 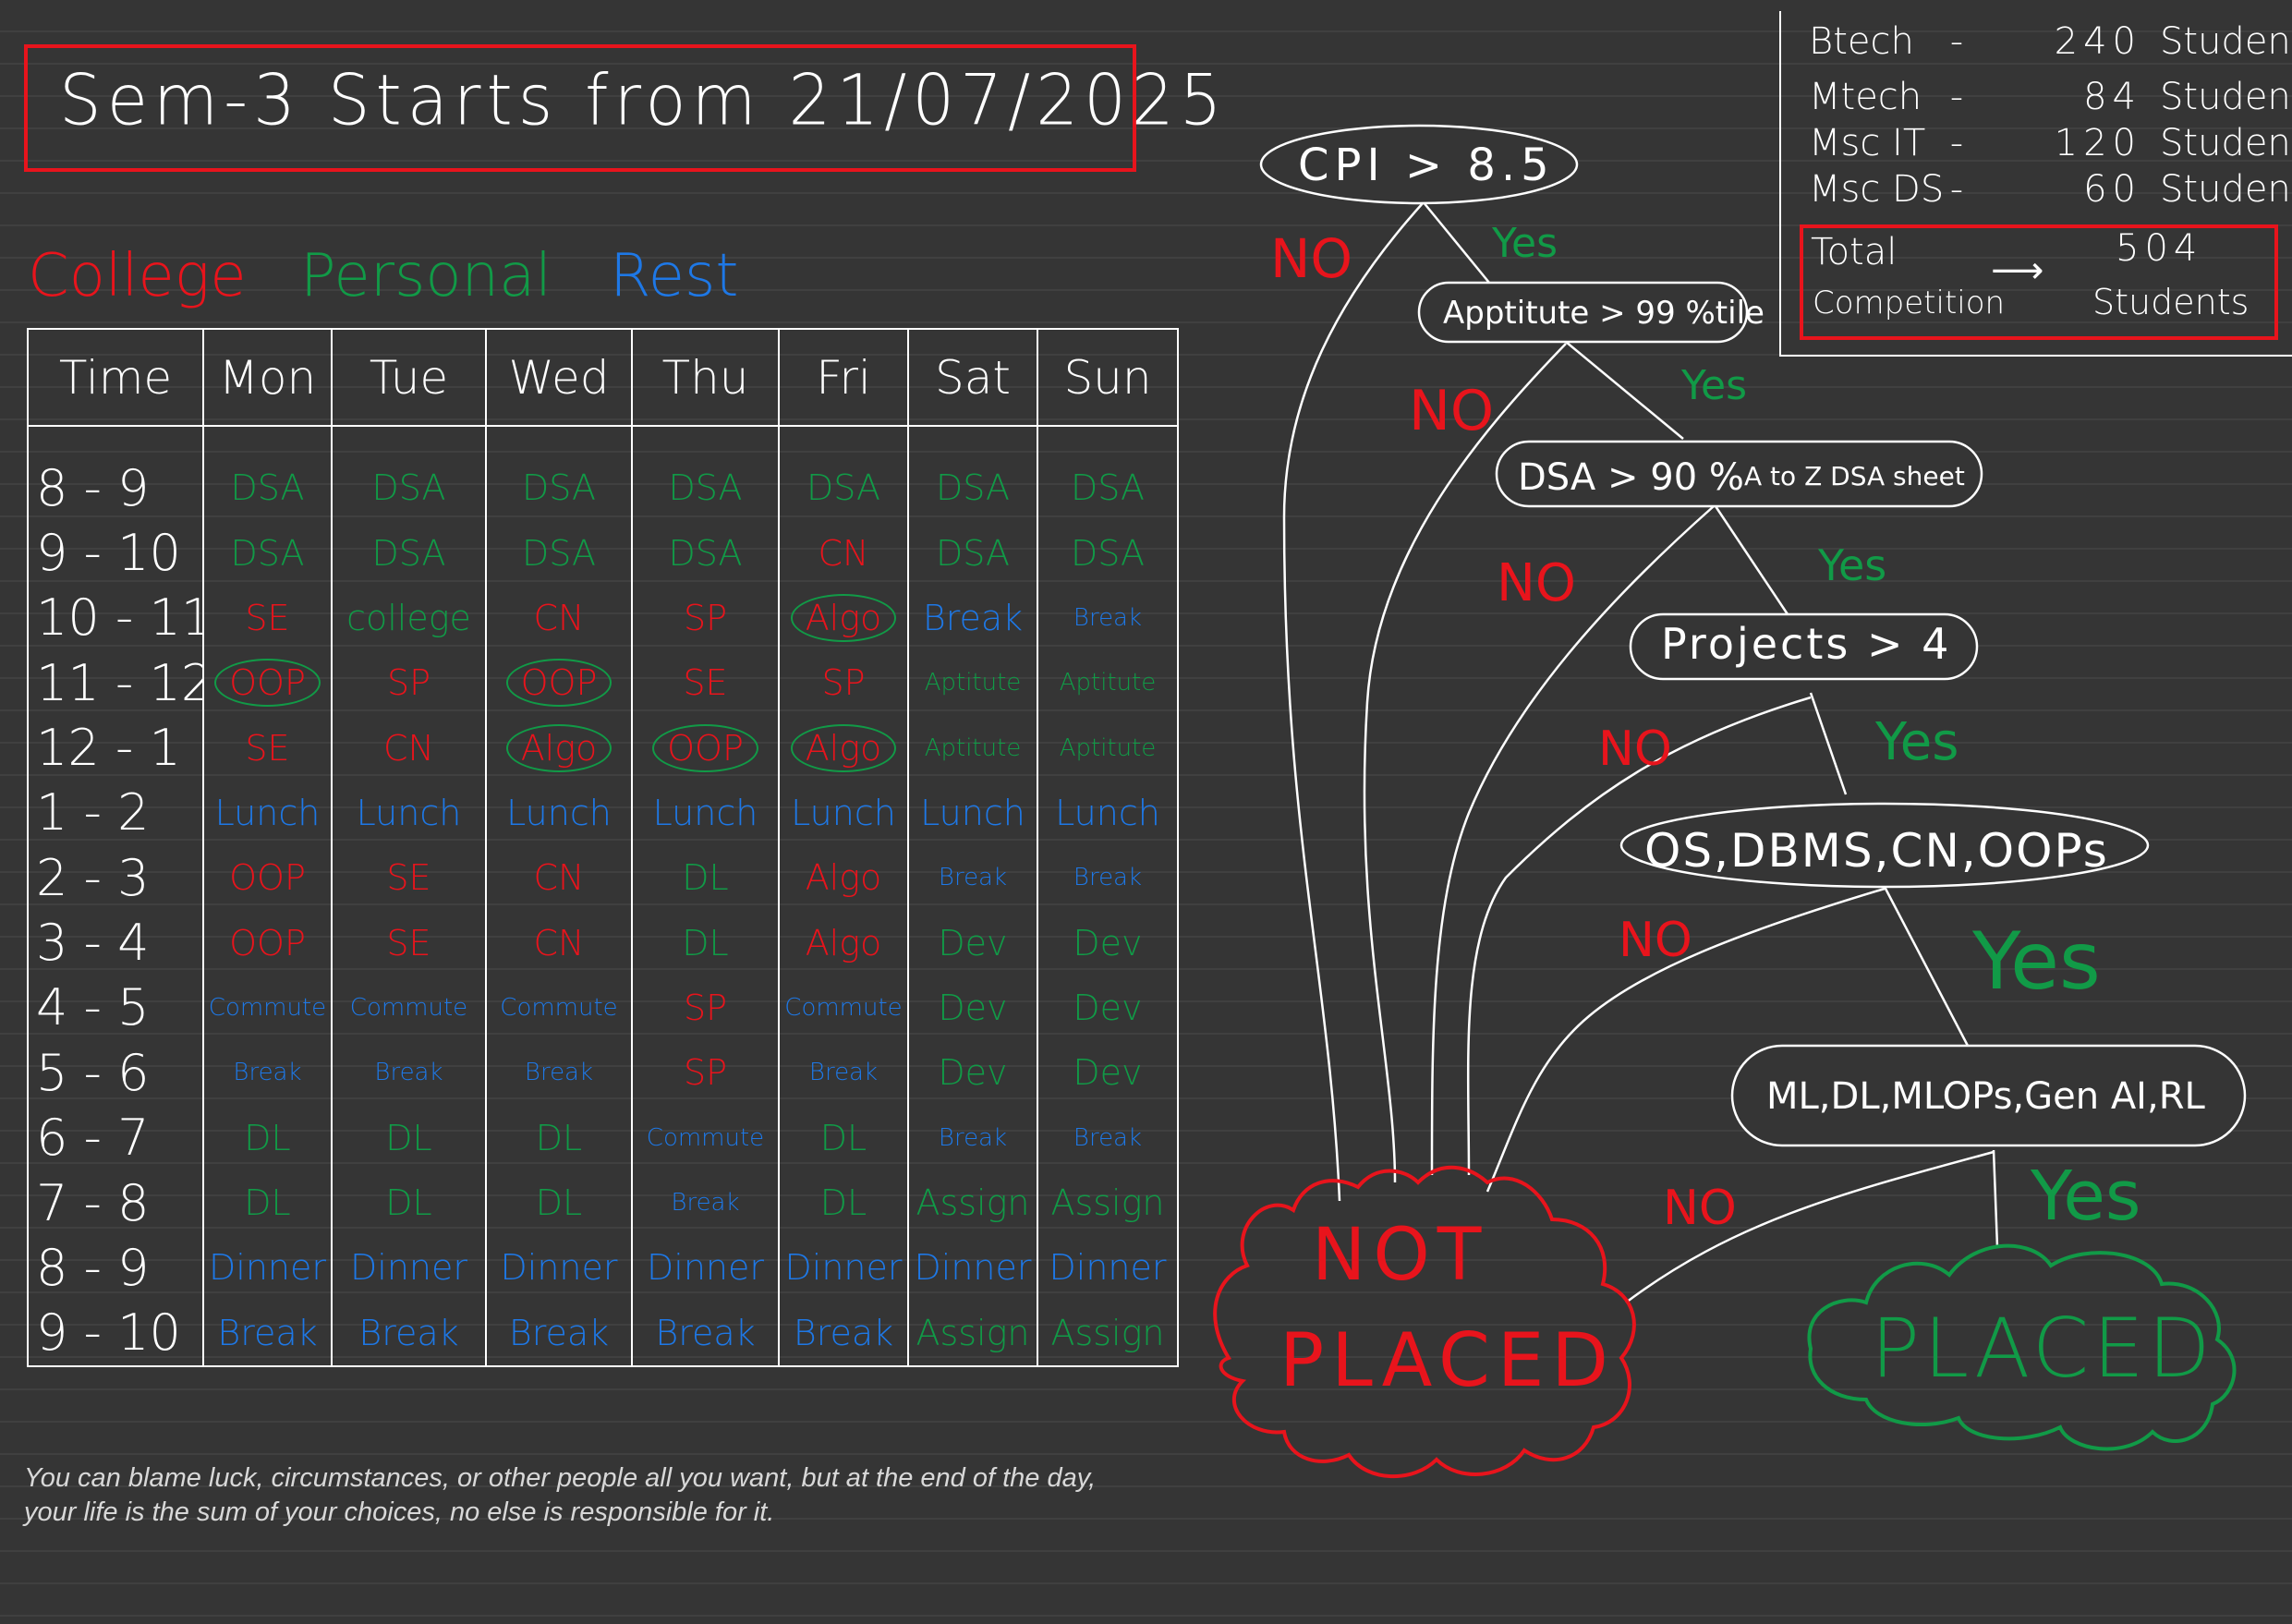 I want to click on edge-cpi-yes, so click(x=1456, y=242).